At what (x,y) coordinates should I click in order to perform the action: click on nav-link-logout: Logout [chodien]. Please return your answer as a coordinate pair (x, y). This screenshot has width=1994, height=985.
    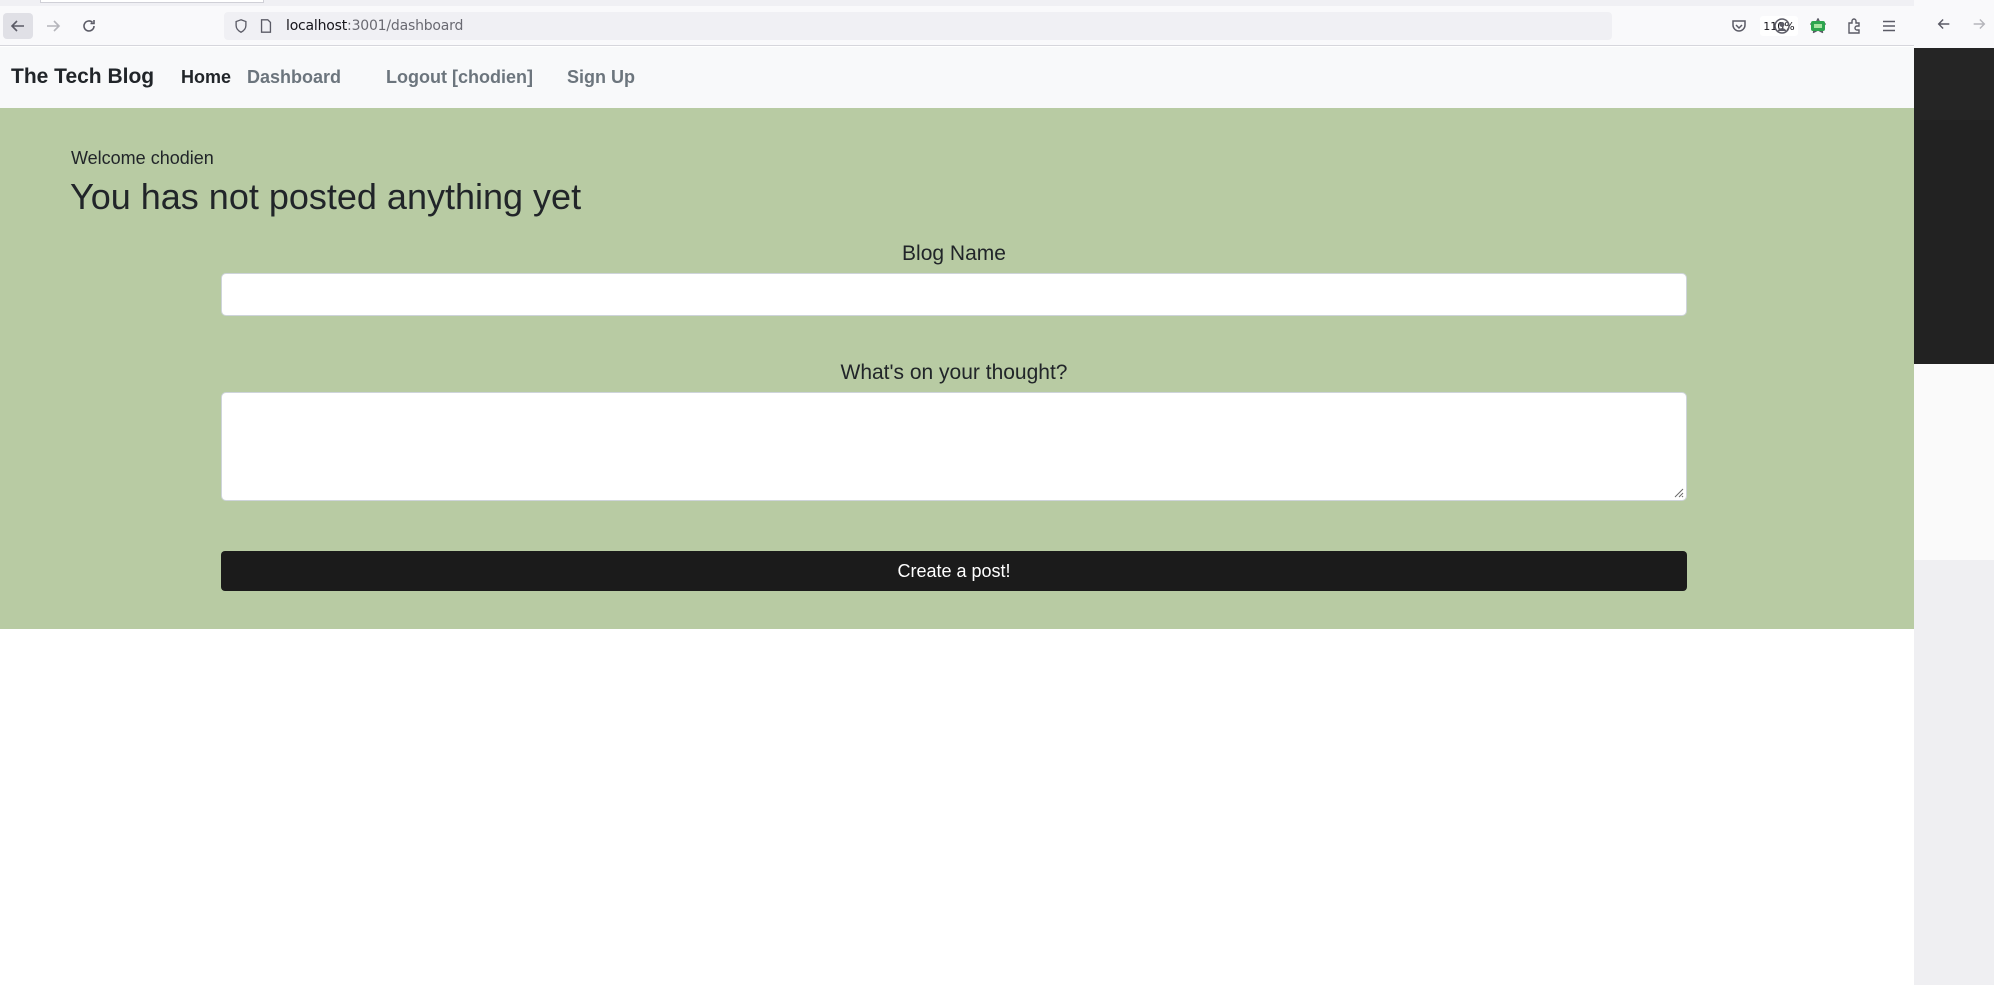
    Looking at the image, I should click on (459, 77).